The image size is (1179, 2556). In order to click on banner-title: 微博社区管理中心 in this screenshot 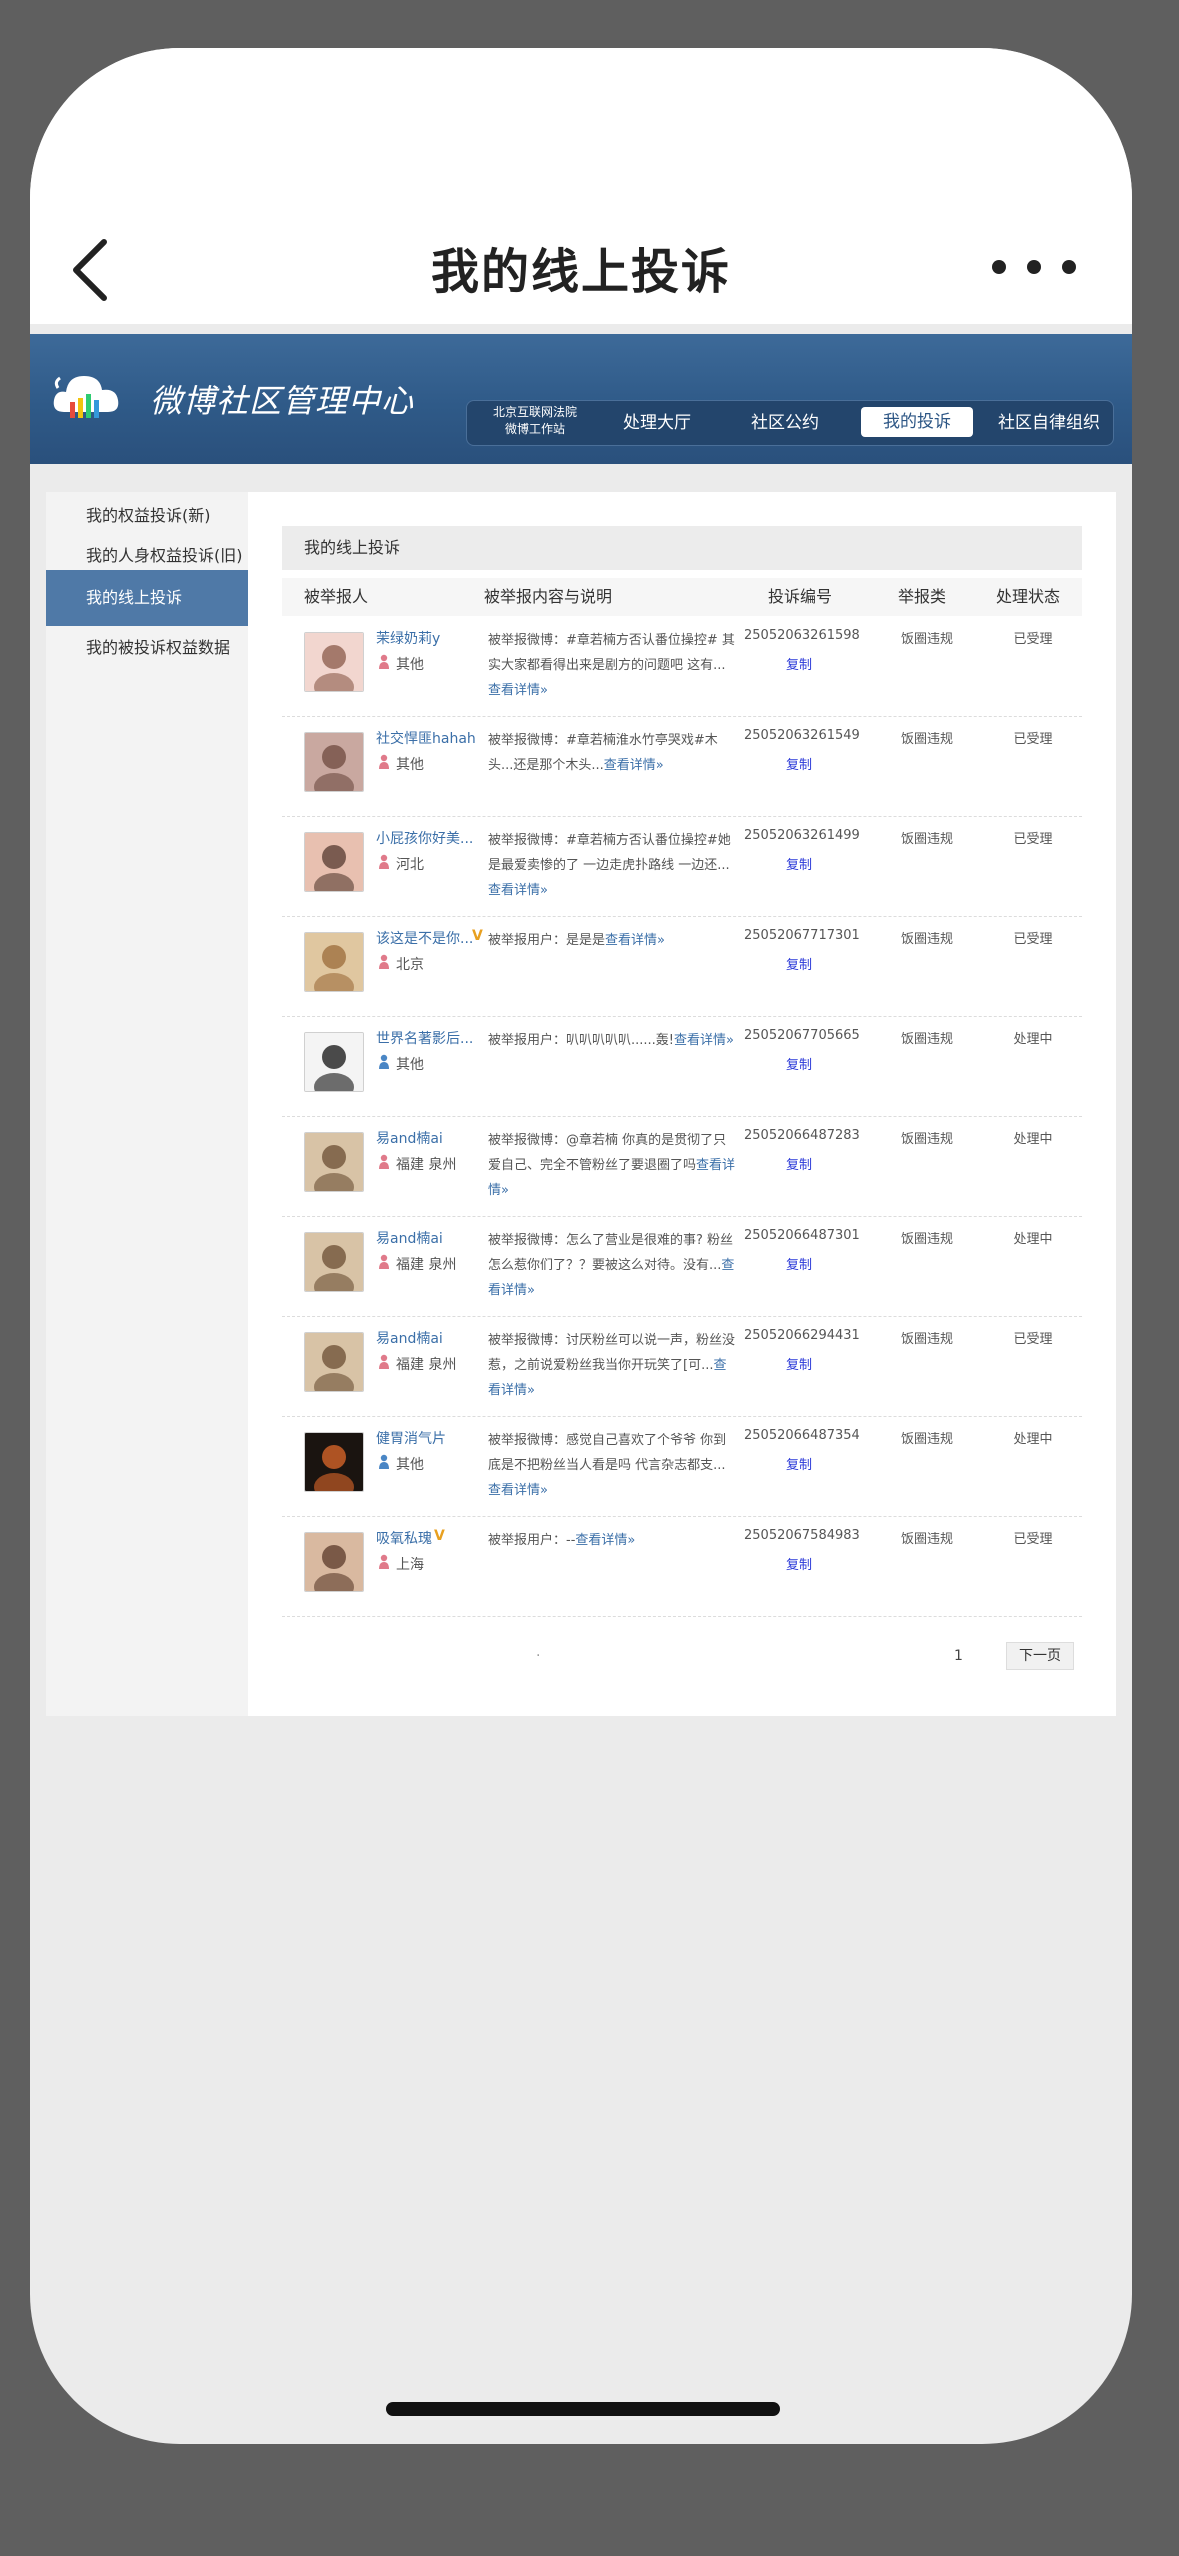, I will do `click(282, 401)`.